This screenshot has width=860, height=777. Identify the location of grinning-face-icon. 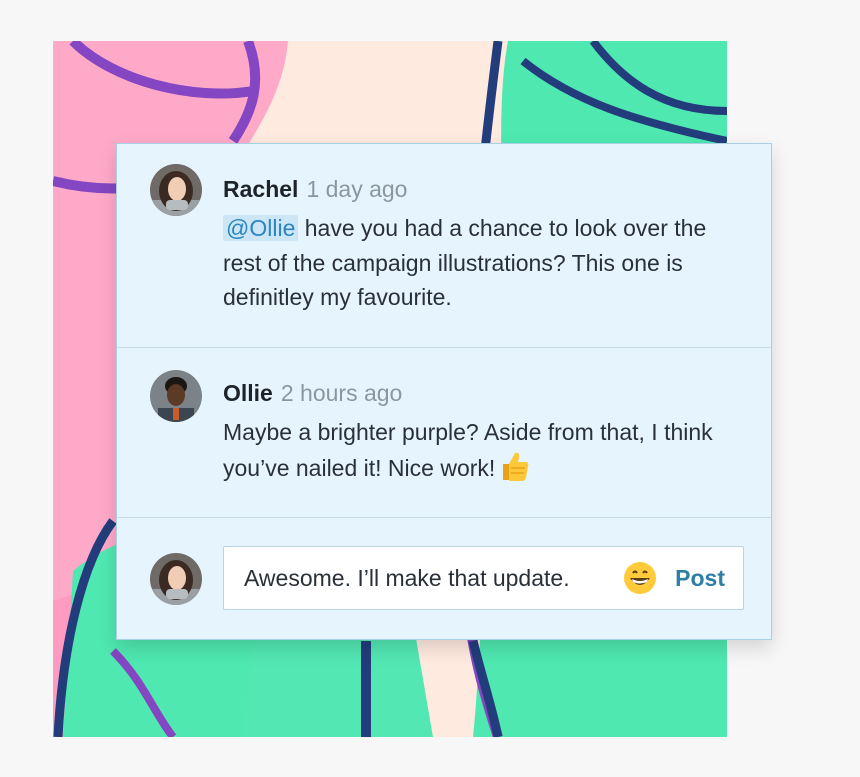
(640, 580).